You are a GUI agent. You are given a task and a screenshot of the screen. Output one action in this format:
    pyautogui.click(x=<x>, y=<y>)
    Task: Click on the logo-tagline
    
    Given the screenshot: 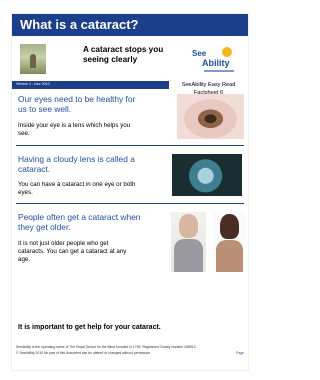 What is the action you would take?
    pyautogui.click(x=219, y=71)
    